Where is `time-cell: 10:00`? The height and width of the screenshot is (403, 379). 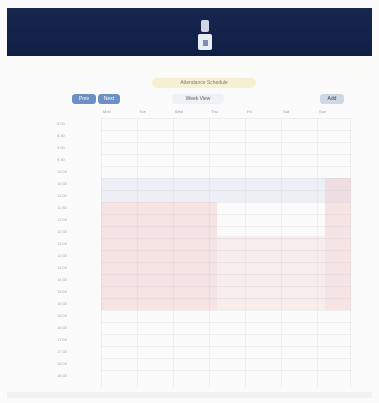 time-cell: 10:00 is located at coordinates (62, 171).